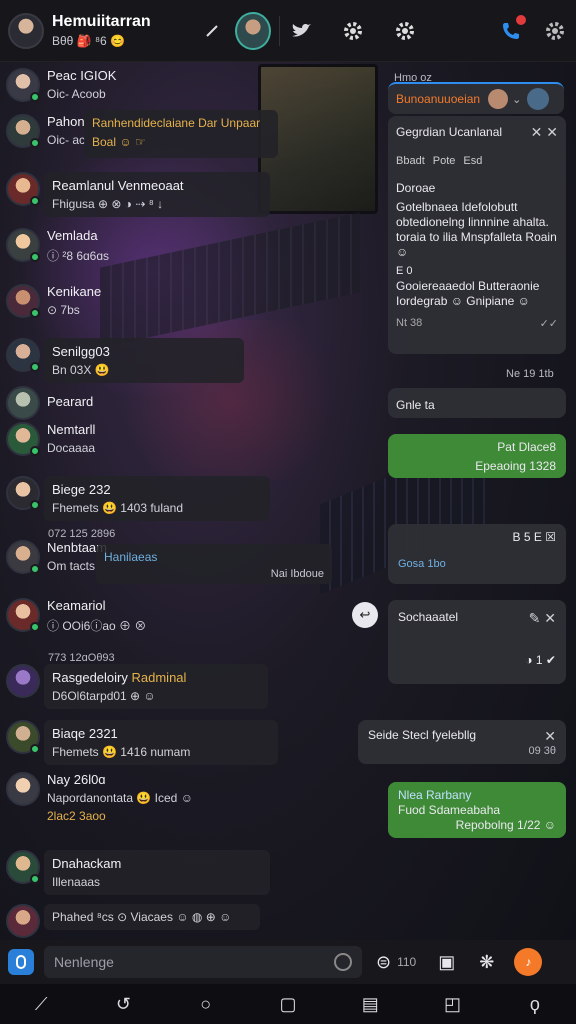  What do you see at coordinates (53, 301) in the screenshot?
I see `chat-row: Kenikane ⊙ 7bs` at bounding box center [53, 301].